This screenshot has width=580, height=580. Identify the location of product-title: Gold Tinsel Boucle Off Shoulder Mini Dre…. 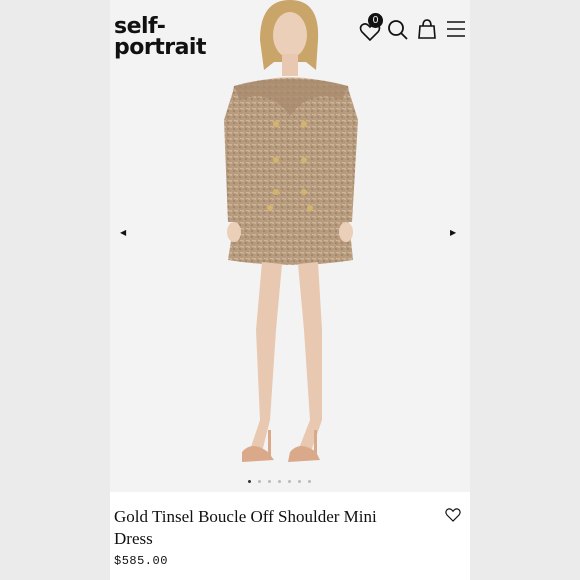
(245, 527).